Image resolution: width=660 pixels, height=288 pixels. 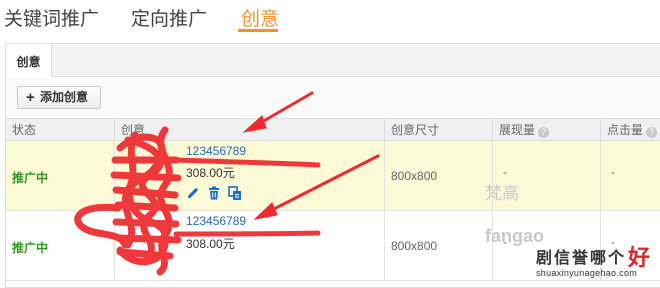 I want to click on header-clicks: 点击量?, so click(x=630, y=130).